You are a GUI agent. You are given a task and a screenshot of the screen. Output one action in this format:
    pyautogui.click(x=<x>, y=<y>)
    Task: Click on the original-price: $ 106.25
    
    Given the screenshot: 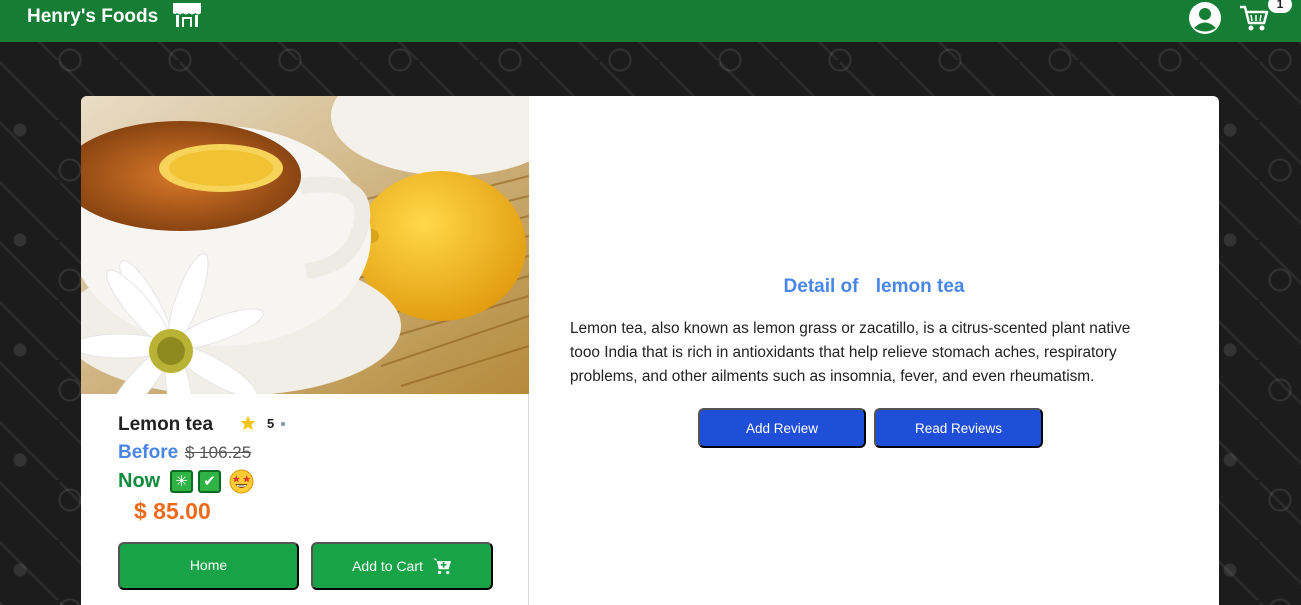 What is the action you would take?
    pyautogui.click(x=218, y=452)
    